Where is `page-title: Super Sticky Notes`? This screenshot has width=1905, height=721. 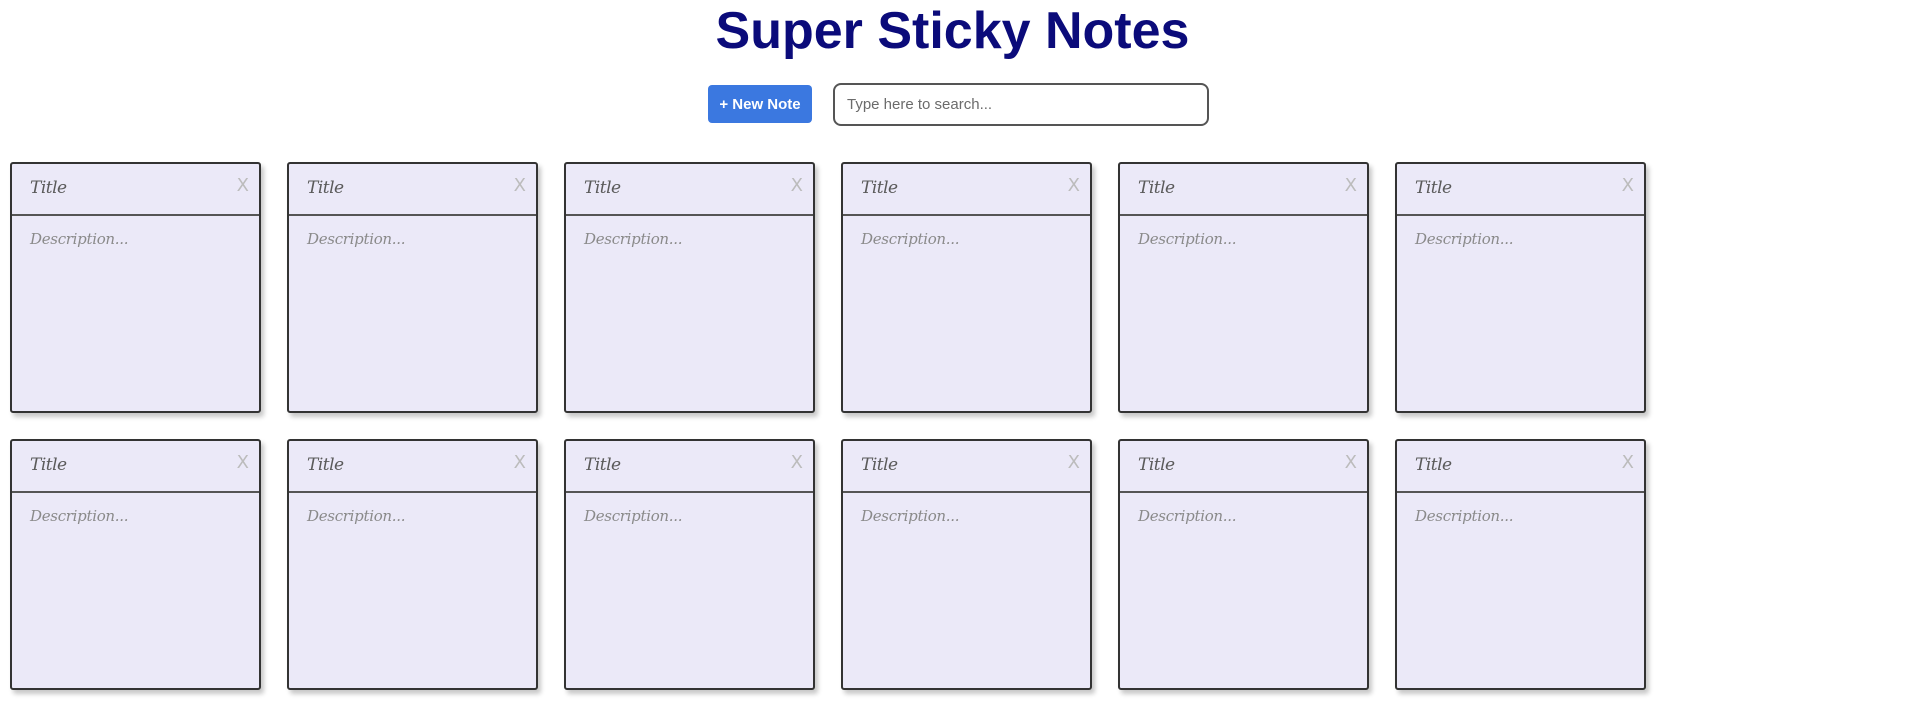
page-title: Super Sticky Notes is located at coordinates (952, 31).